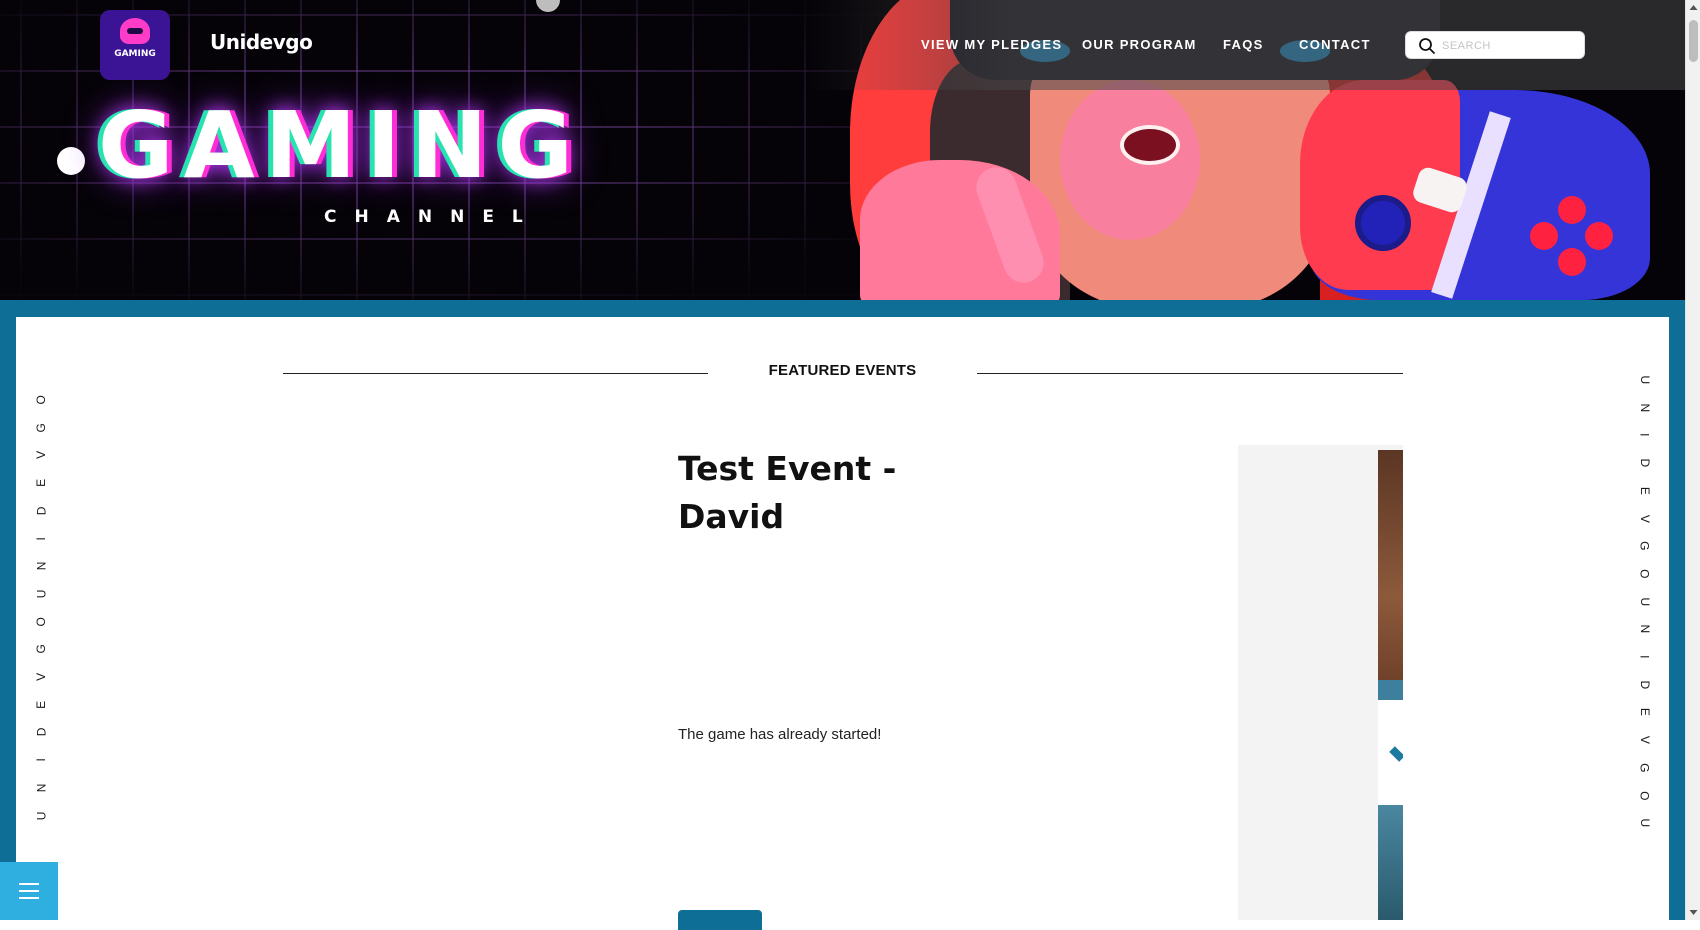 Image resolution: width=1700 pixels, height=930 pixels. I want to click on hero-decorative-dot, so click(71, 161).